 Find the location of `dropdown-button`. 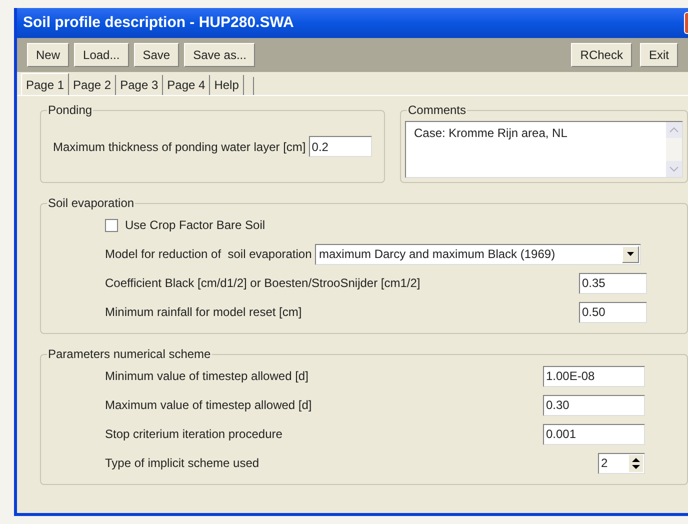

dropdown-button is located at coordinates (630, 254).